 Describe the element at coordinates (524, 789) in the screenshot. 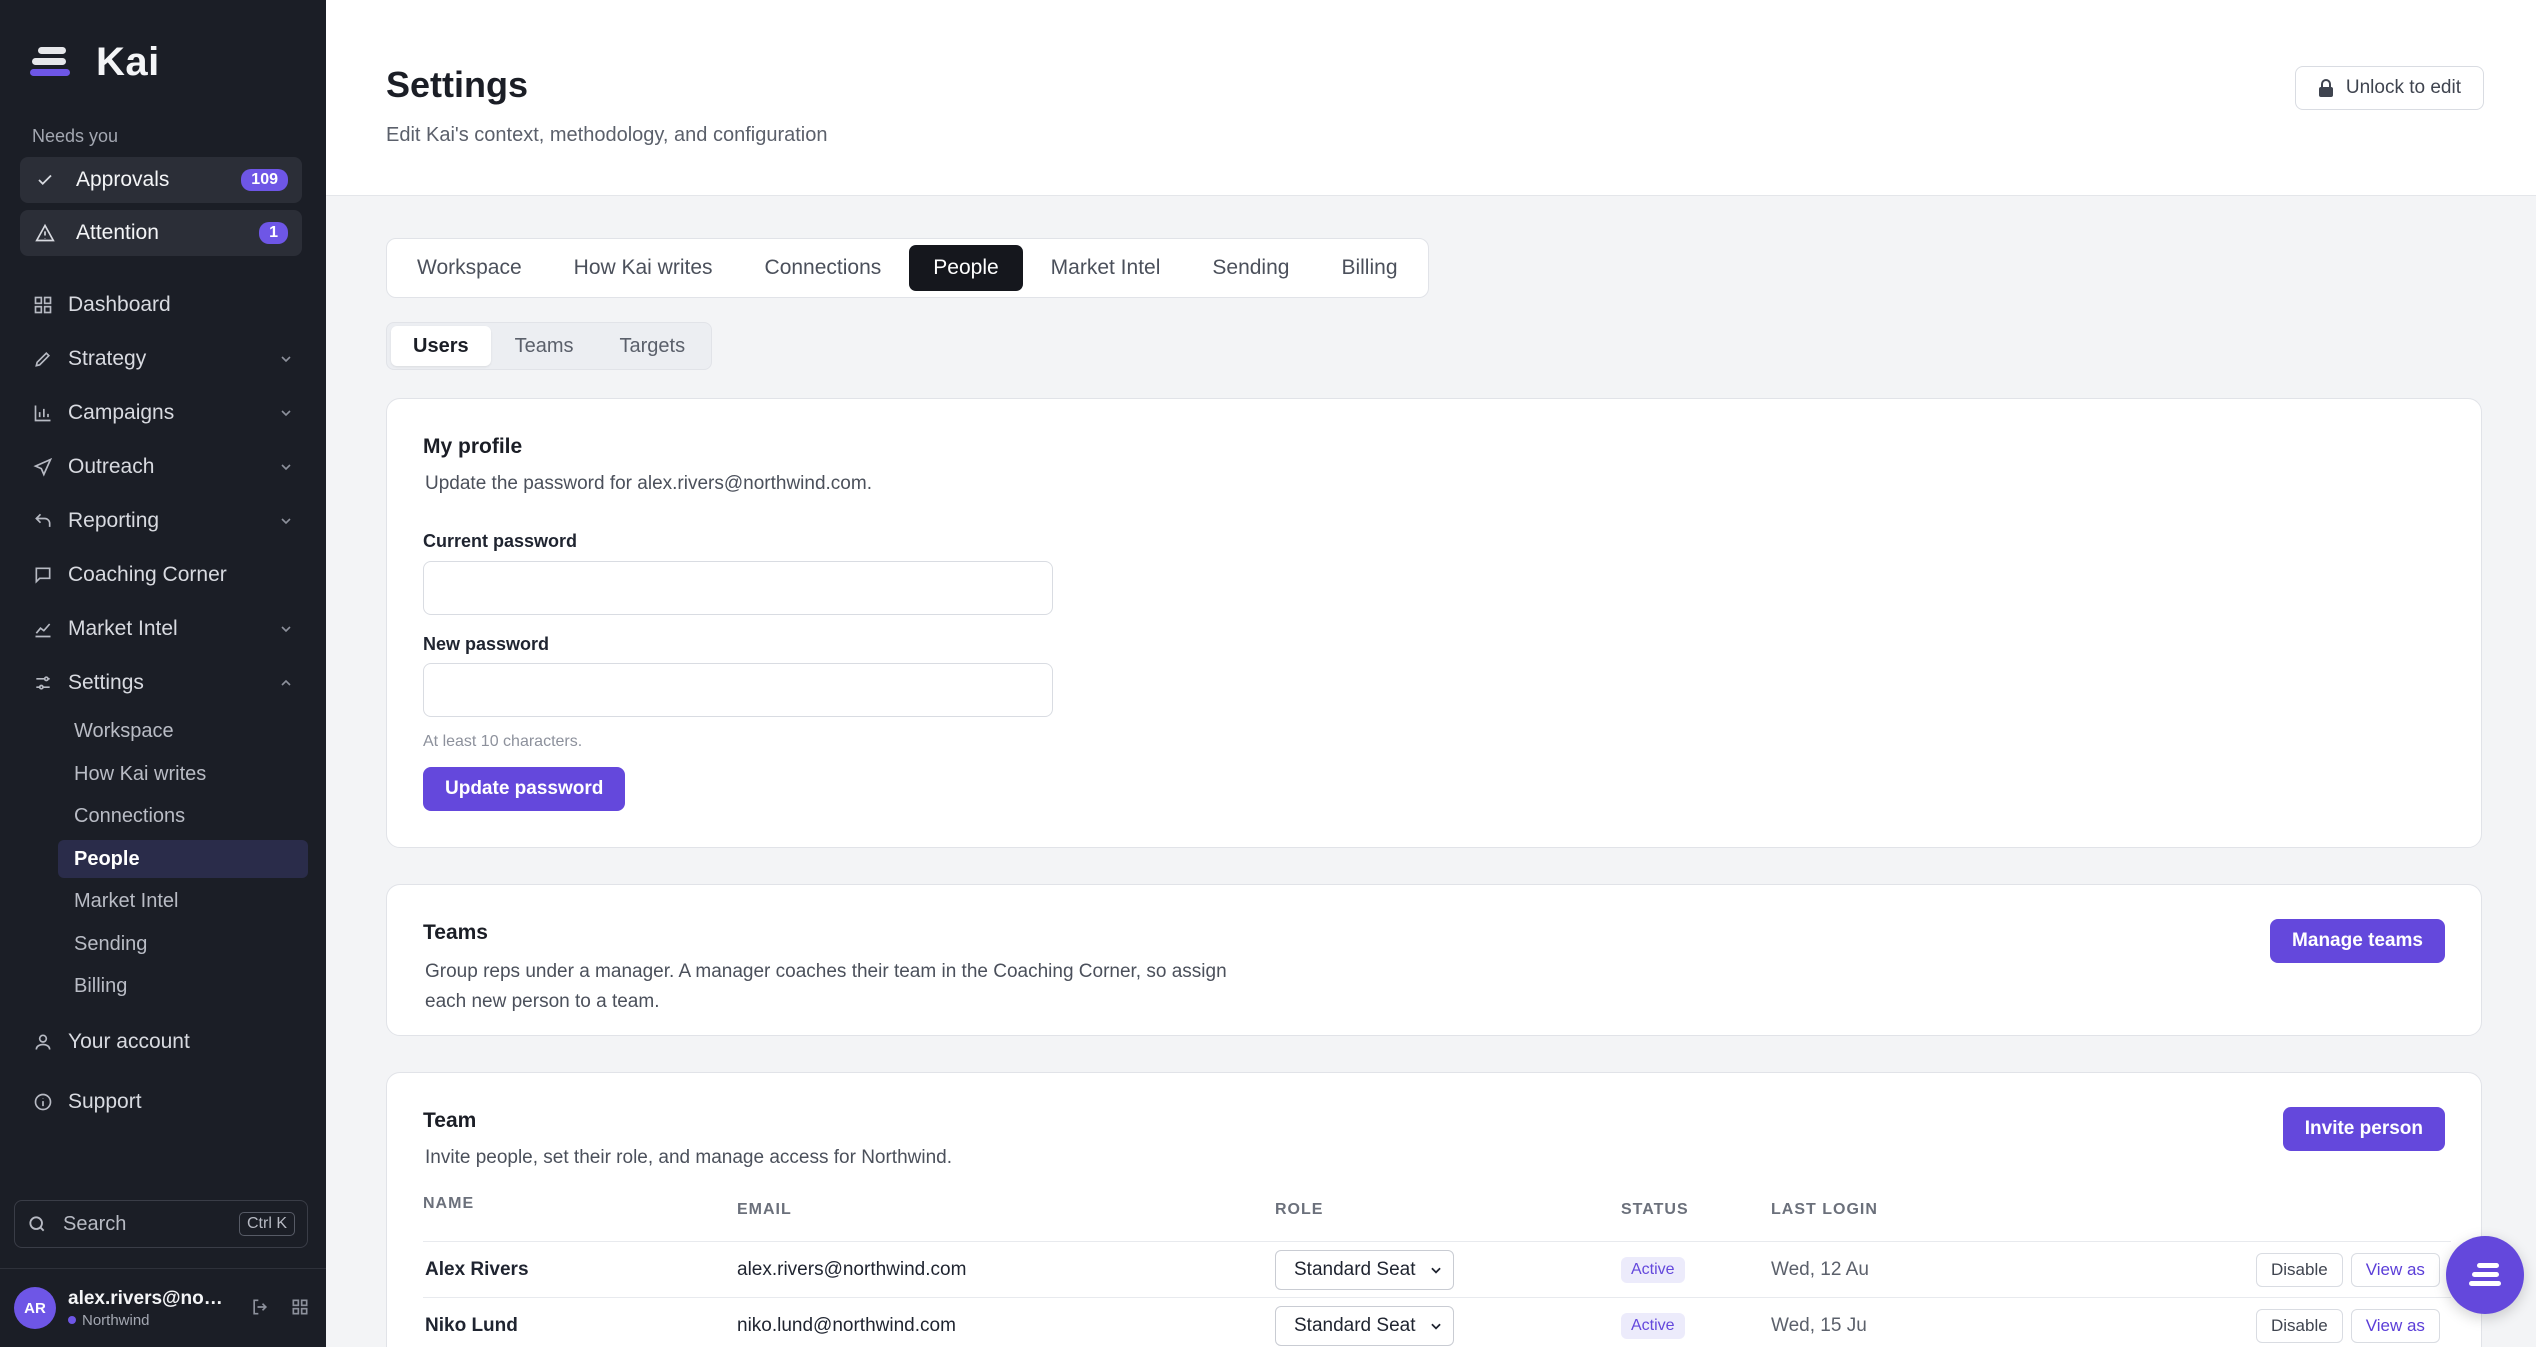

I see `update-password-button: Update password` at that location.